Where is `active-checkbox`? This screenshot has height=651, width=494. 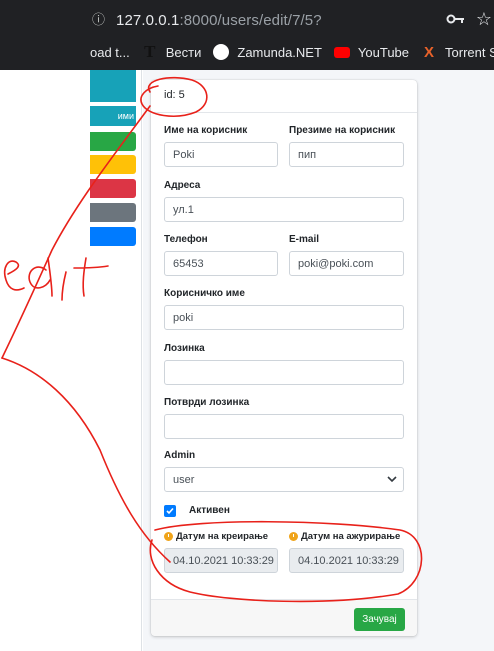 active-checkbox is located at coordinates (170, 511).